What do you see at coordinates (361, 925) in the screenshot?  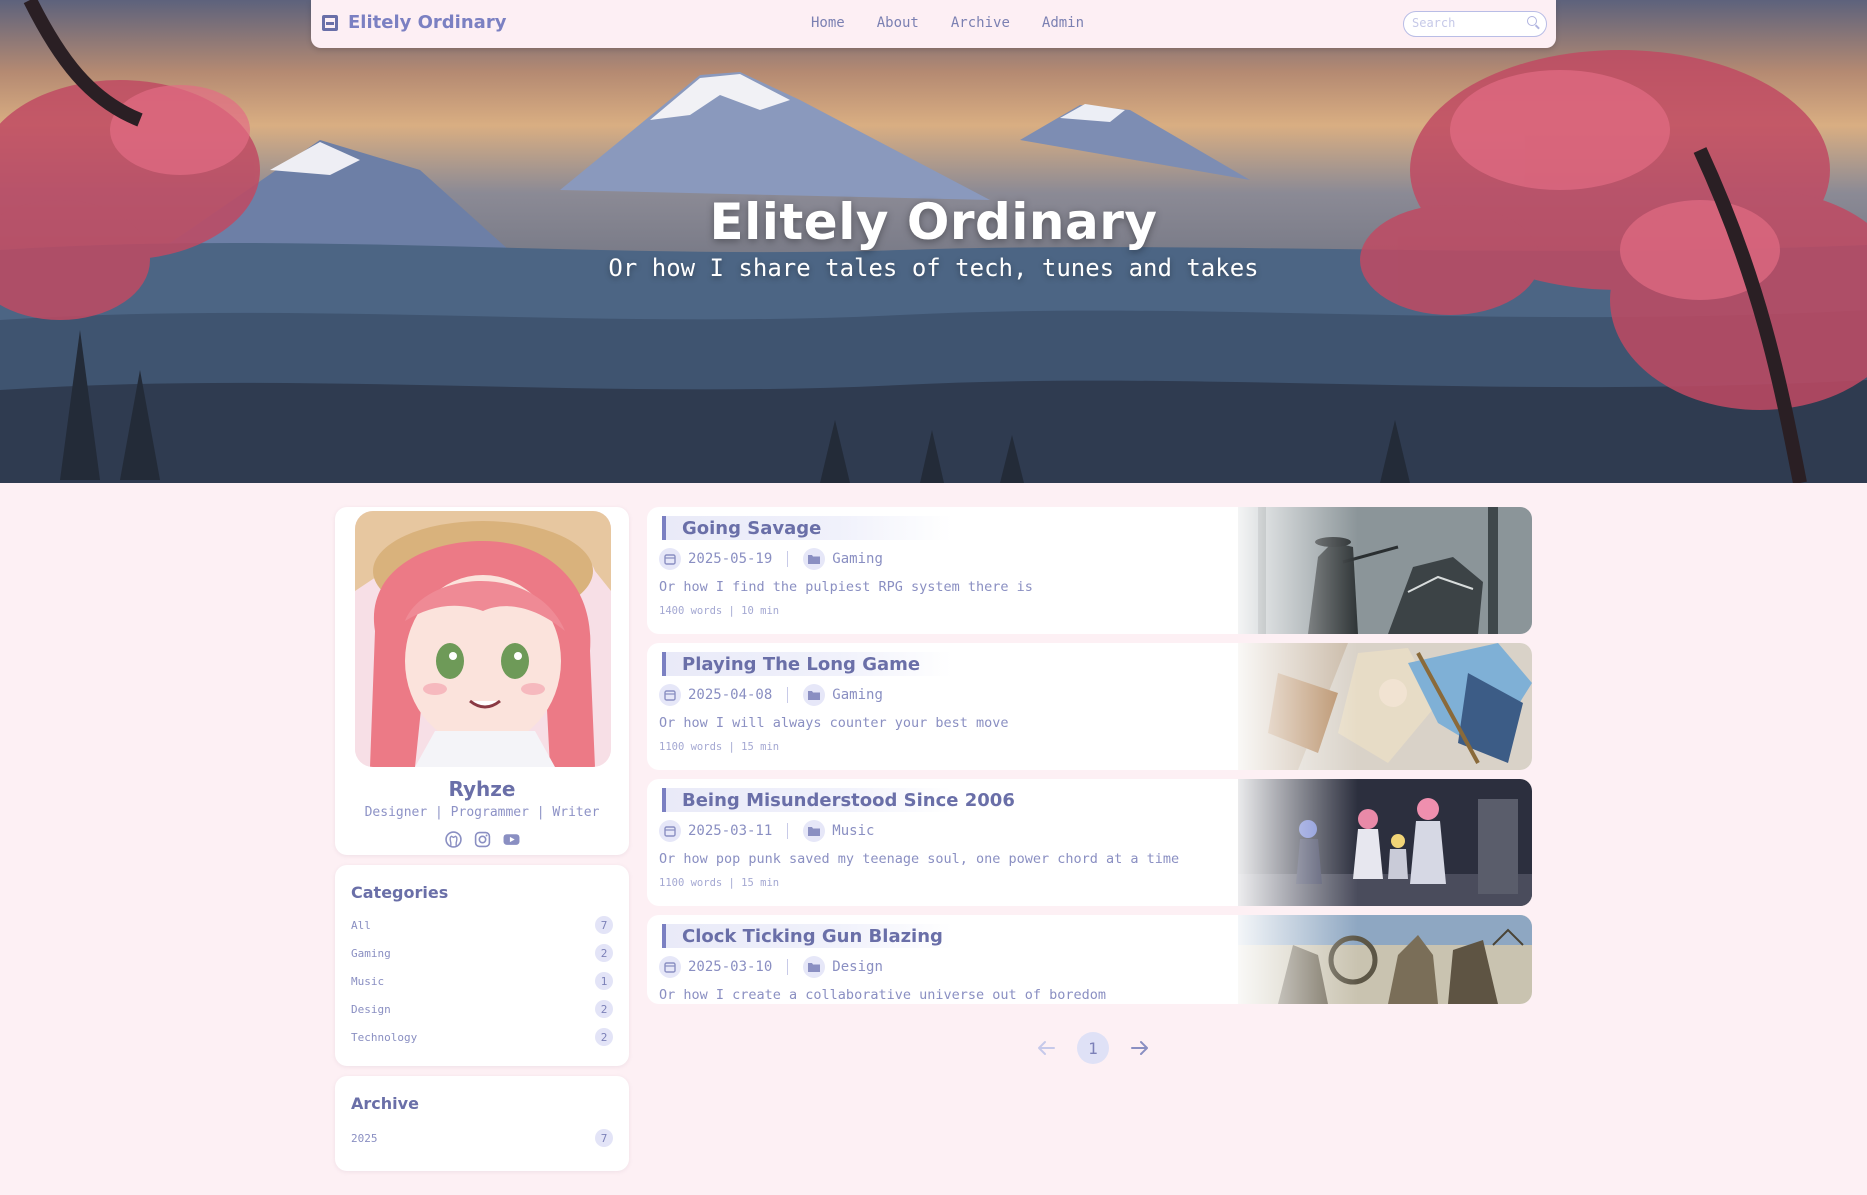 I see `category-label: All` at bounding box center [361, 925].